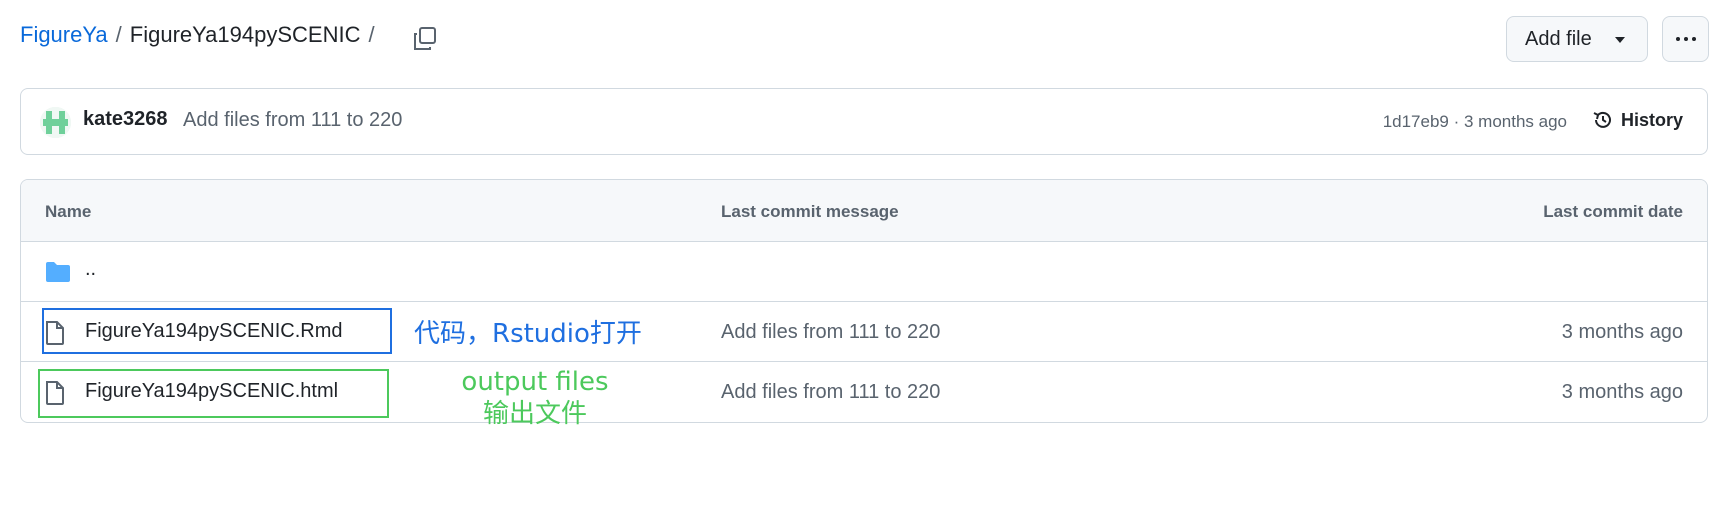 This screenshot has height=531, width=1727. What do you see at coordinates (1558, 38) in the screenshot?
I see `add-file-label: Add file` at bounding box center [1558, 38].